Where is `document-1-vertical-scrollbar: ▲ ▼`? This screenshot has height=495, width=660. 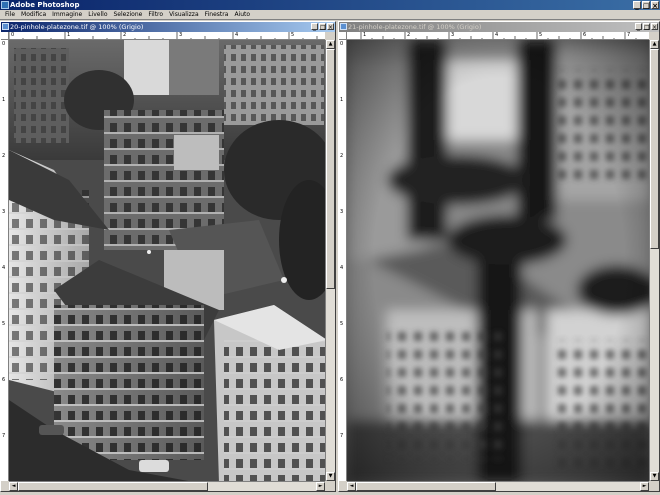
document-1-vertical-scrollbar: ▲ ▼ is located at coordinates (330, 260).